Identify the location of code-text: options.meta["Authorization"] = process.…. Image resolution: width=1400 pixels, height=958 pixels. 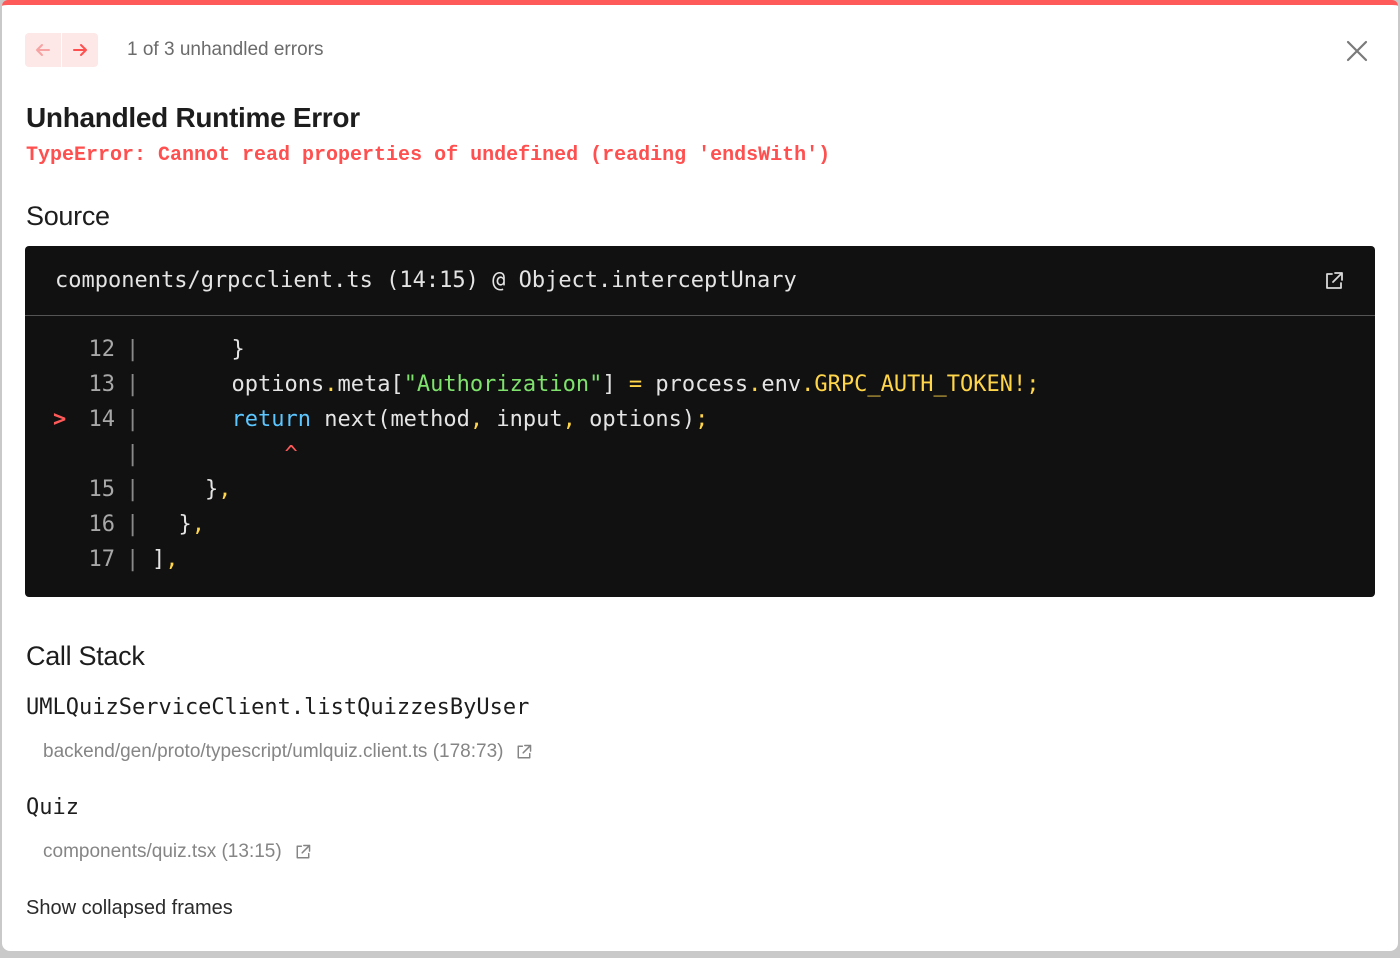
(596, 384).